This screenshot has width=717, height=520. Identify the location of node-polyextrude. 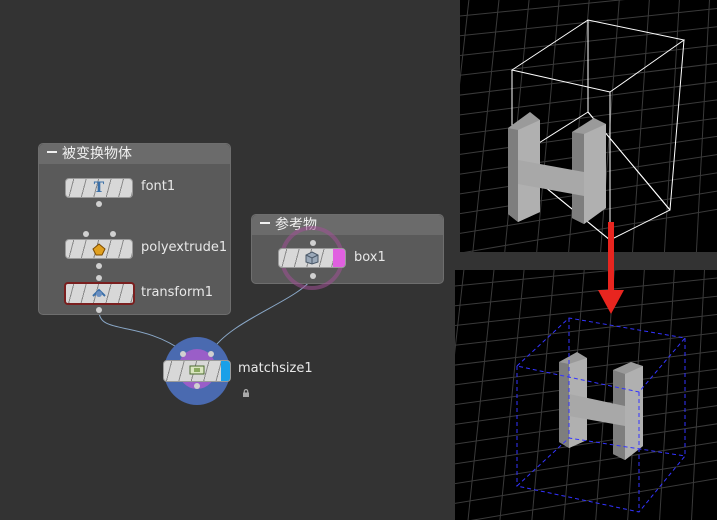
(99, 249).